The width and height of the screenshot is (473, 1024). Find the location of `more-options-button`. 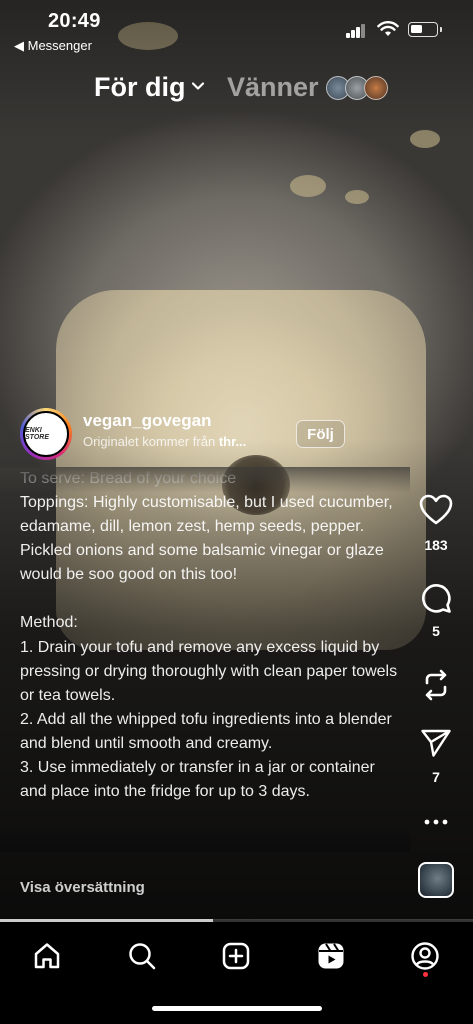

more-options-button is located at coordinates (436, 821).